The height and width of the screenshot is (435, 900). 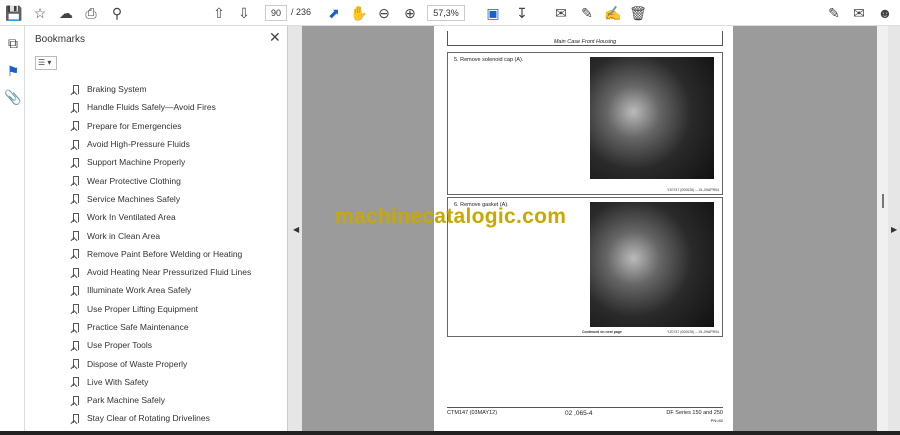 I want to click on document-scrollbar, so click(x=882, y=230).